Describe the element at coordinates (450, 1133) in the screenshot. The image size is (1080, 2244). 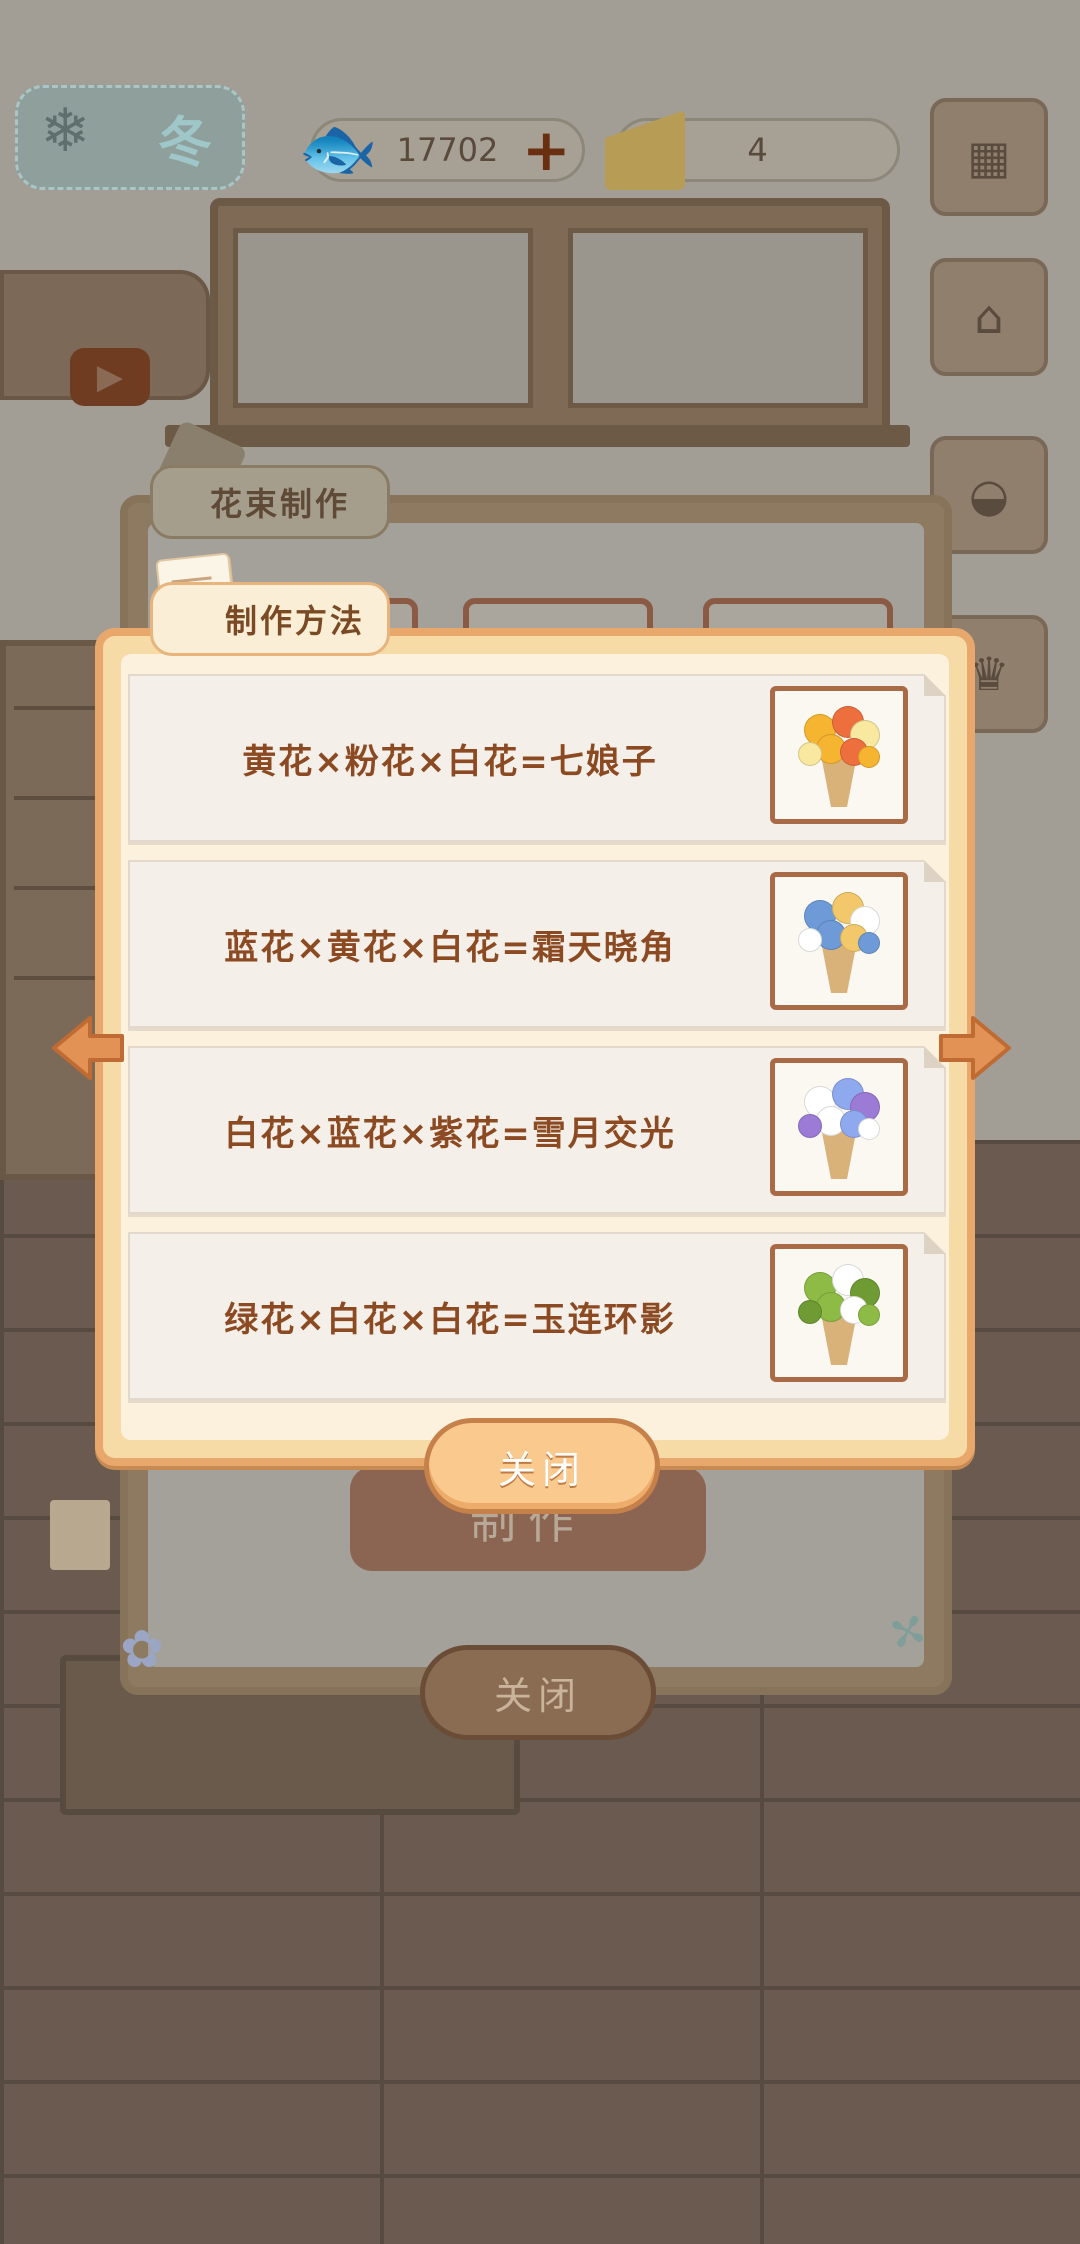
I see `recipe-text: 白花×蓝花×紫花=雪月交光` at that location.